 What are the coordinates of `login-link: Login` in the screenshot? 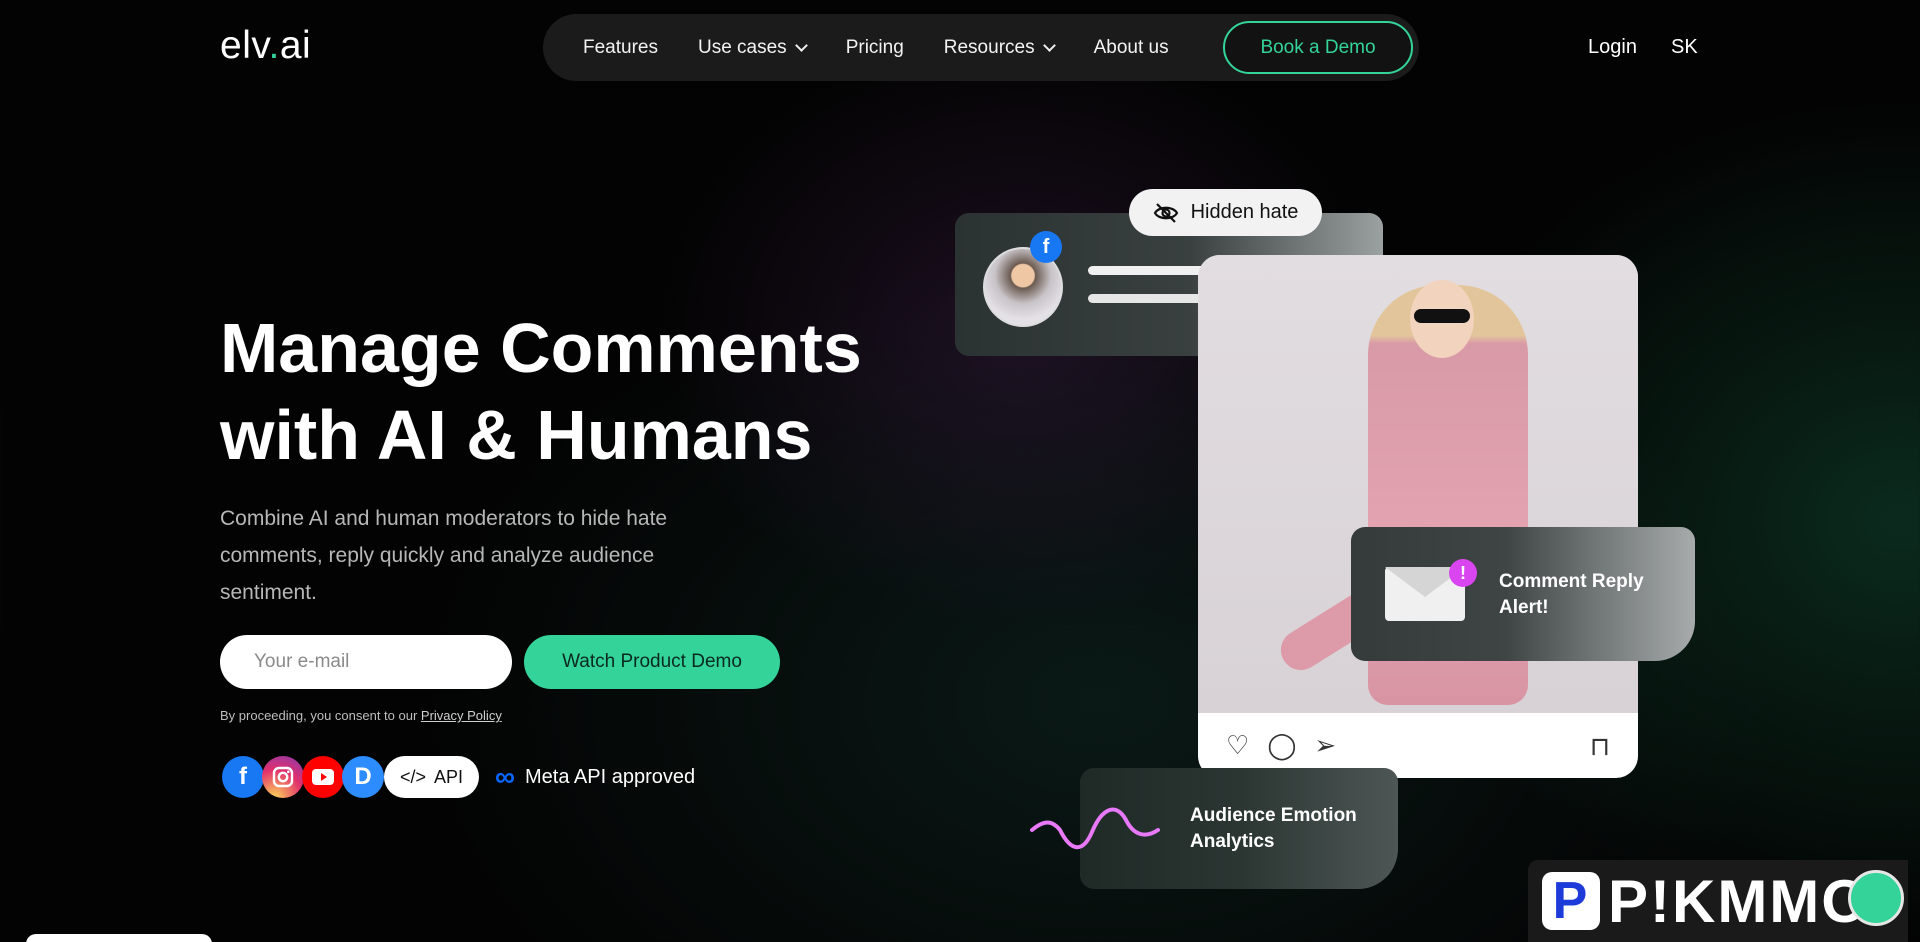 It's located at (1612, 47).